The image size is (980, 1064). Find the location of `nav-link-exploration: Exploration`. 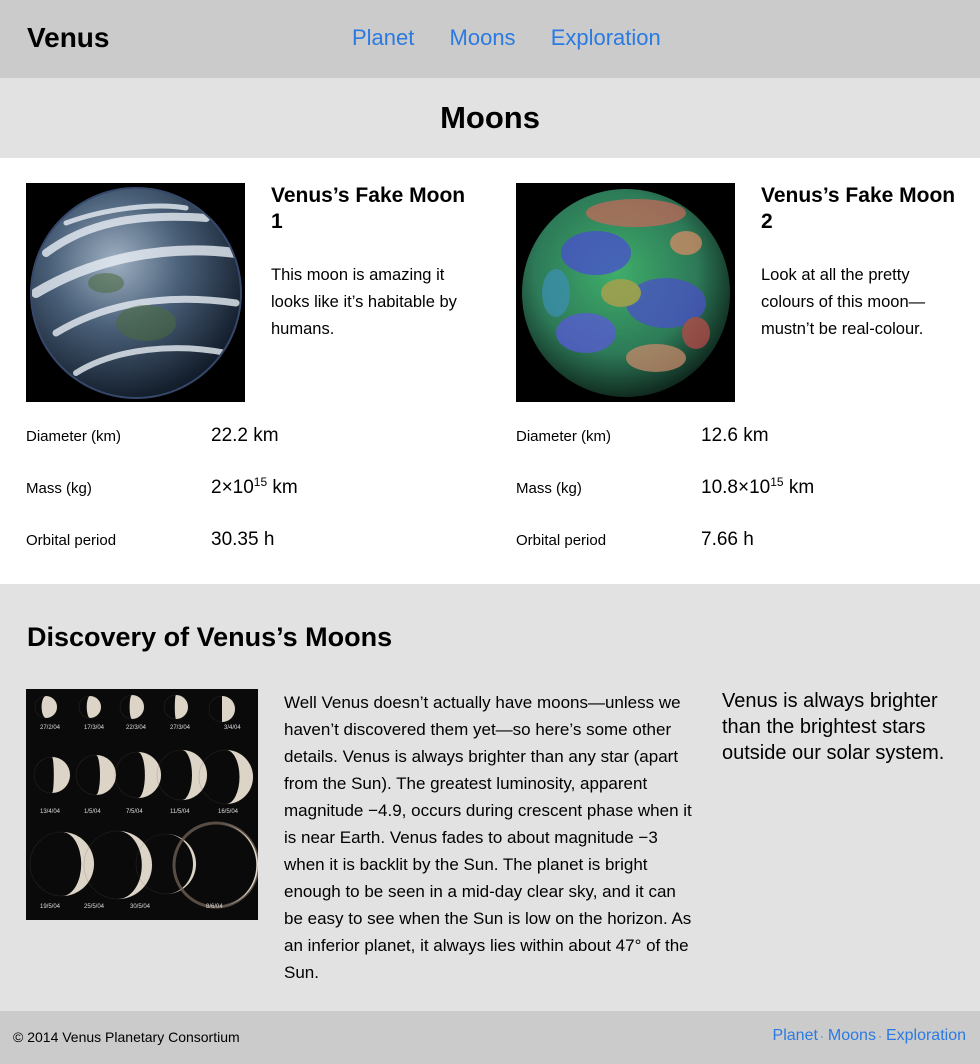

nav-link-exploration: Exploration is located at coordinates (606, 37).